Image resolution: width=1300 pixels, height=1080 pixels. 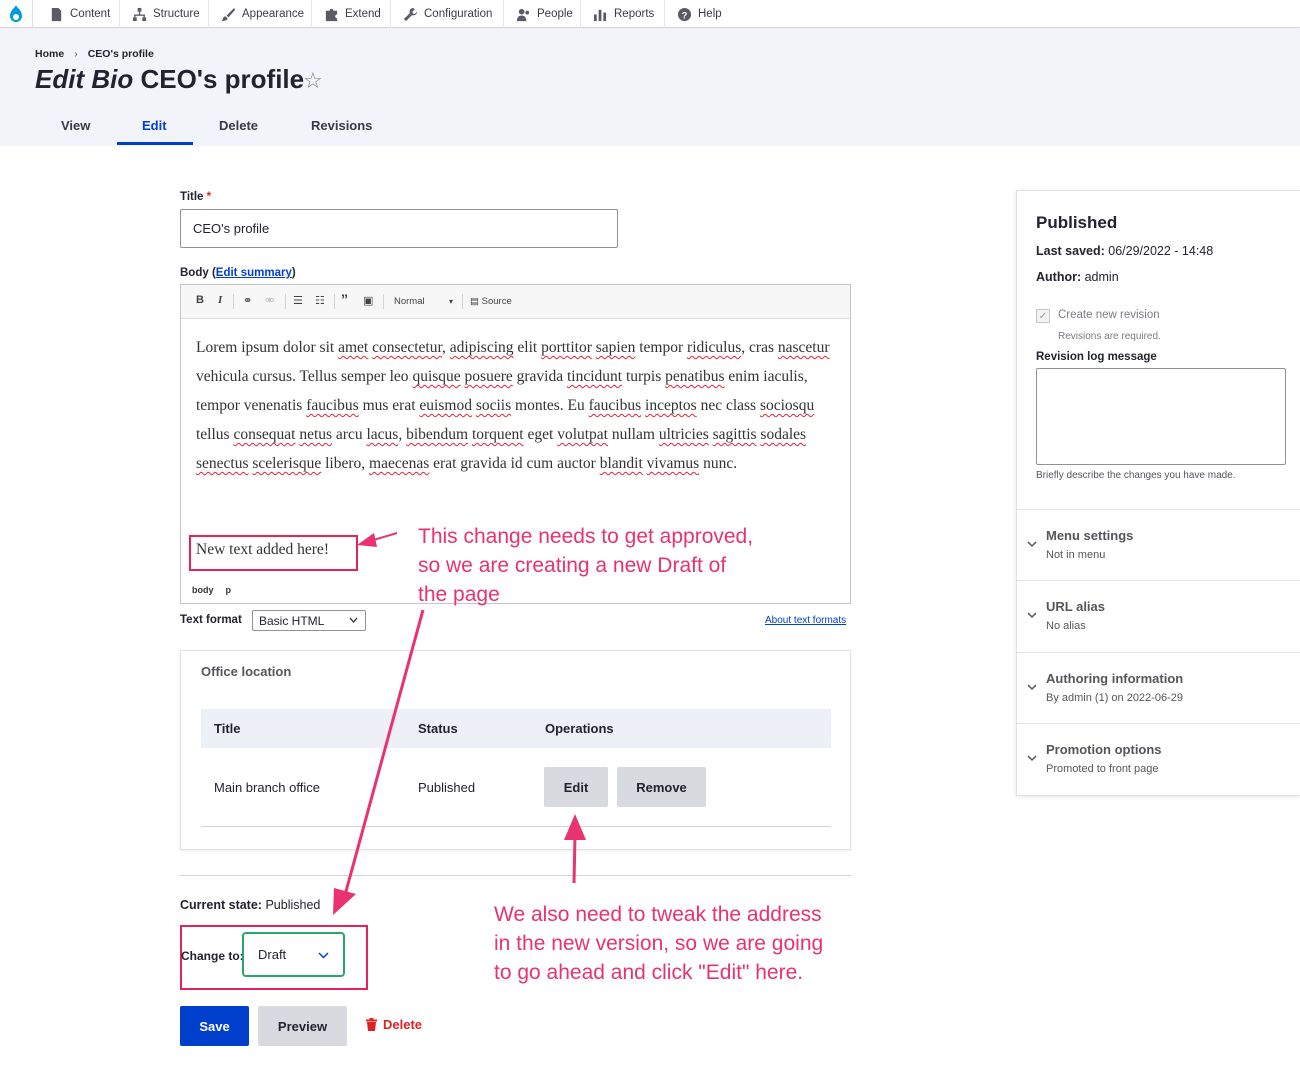 What do you see at coordinates (1104, 749) in the screenshot?
I see `section-title: Promotion options` at bounding box center [1104, 749].